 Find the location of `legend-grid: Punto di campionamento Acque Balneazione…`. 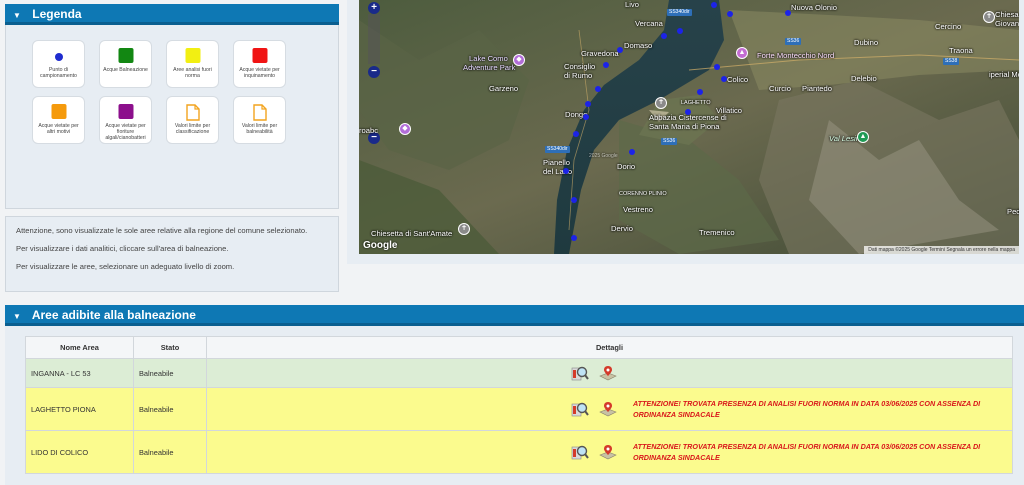

legend-grid: Punto di campionamento Acque Balneazione… is located at coordinates (164, 92).